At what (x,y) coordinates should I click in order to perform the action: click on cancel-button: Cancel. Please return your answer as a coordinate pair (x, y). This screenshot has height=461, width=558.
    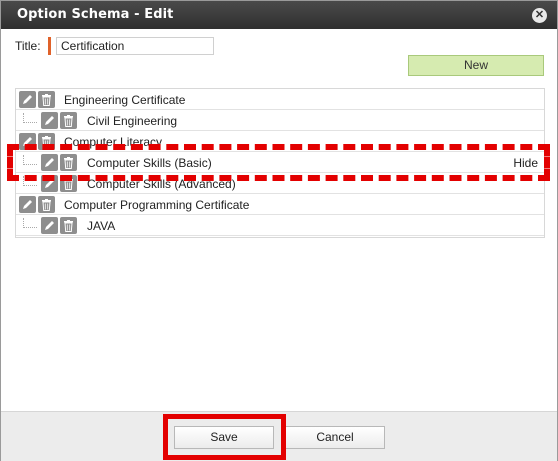
    Looking at the image, I should click on (335, 437).